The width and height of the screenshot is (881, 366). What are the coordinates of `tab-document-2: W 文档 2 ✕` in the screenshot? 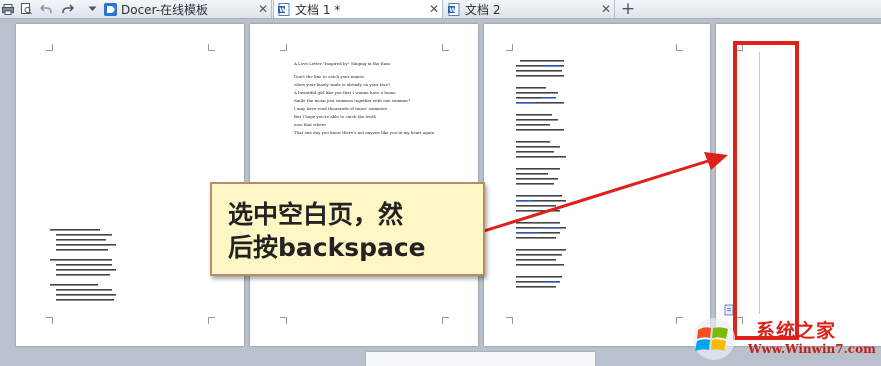 It's located at (529, 9).